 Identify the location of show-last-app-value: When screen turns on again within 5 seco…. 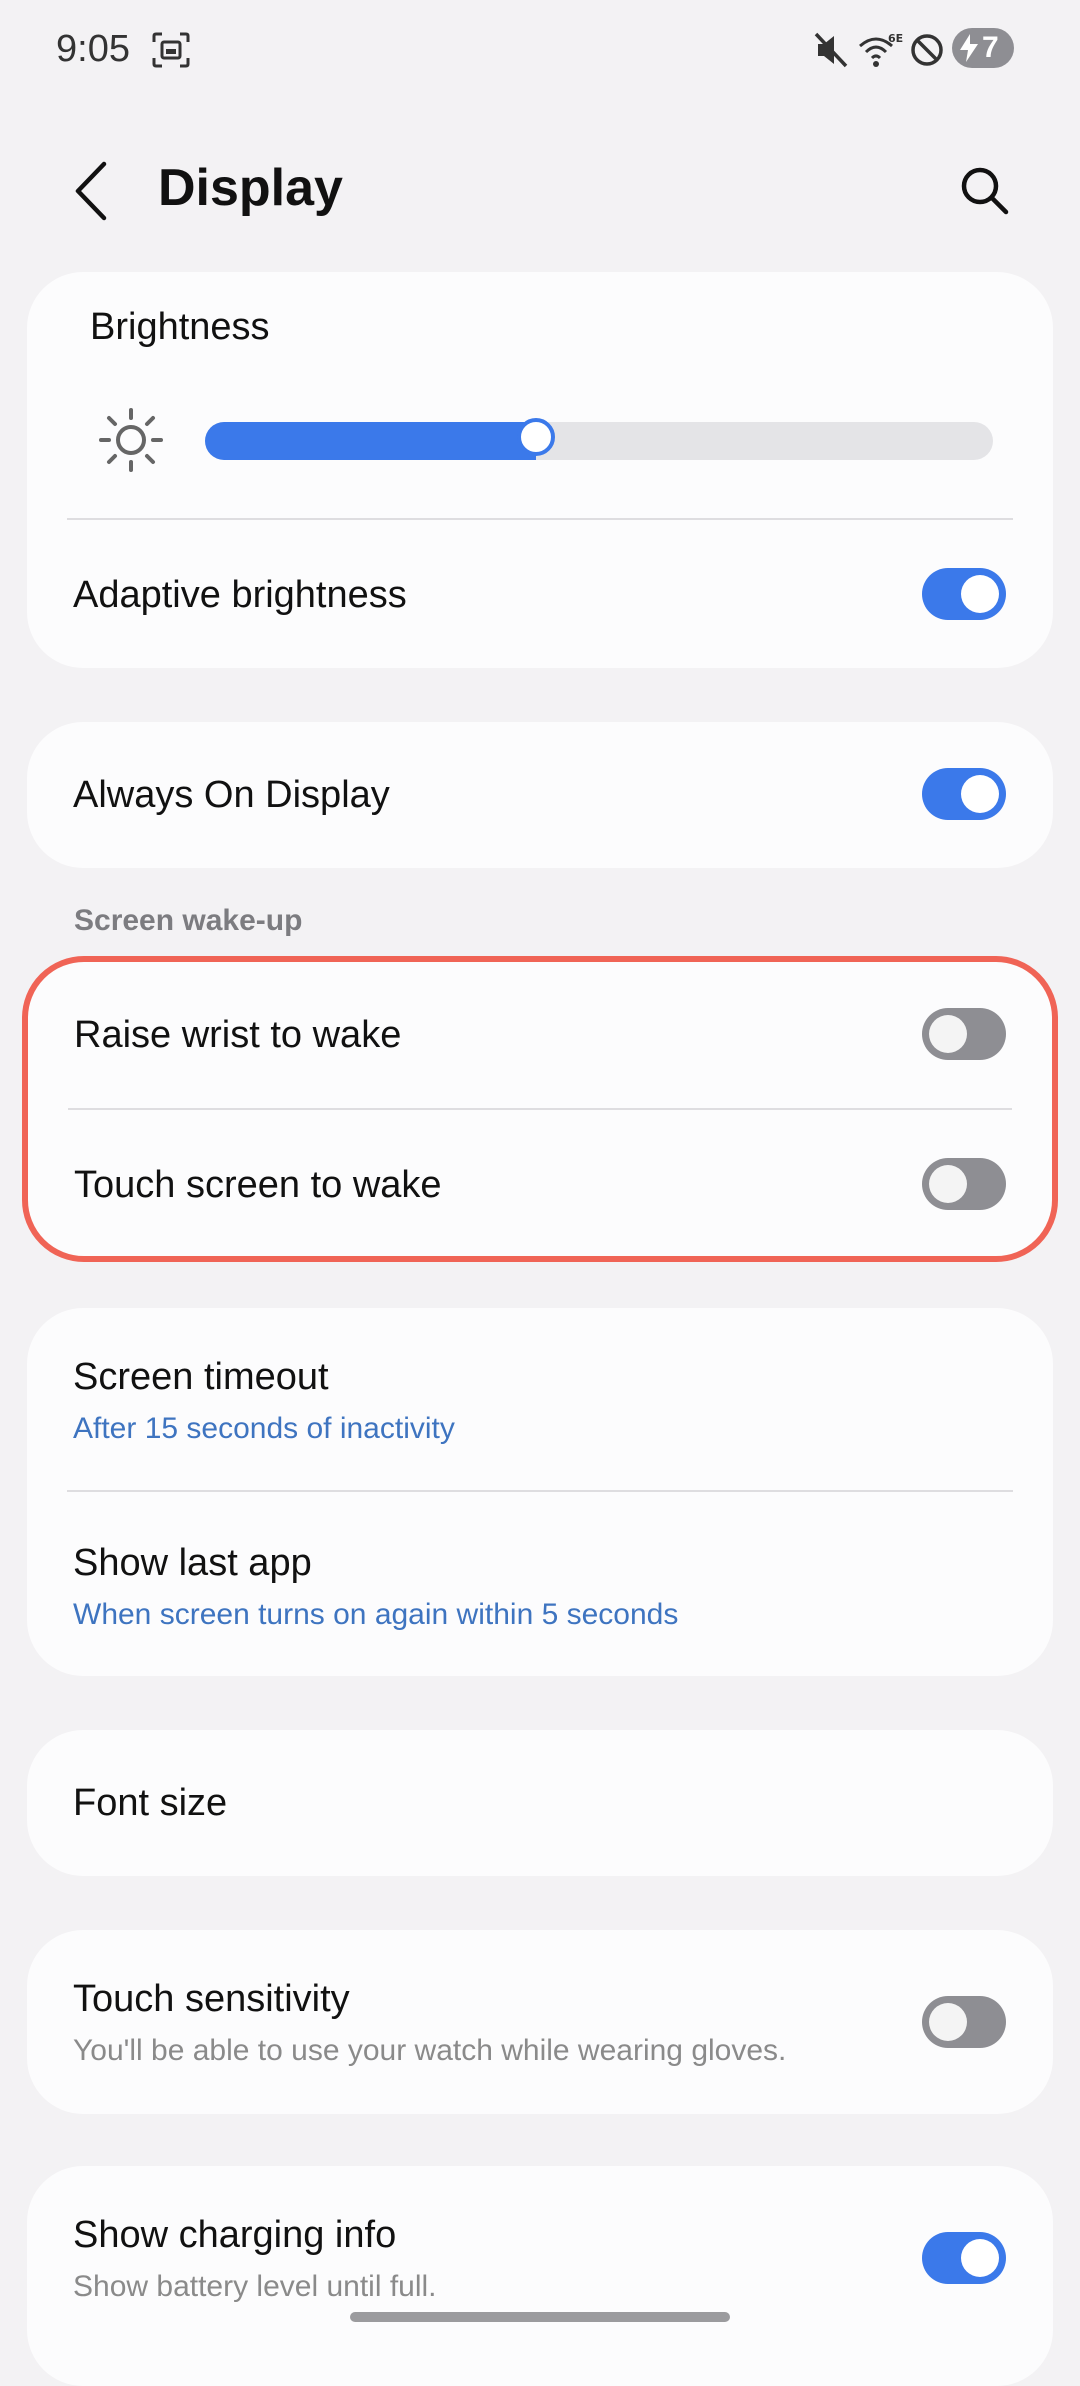
(376, 1614).